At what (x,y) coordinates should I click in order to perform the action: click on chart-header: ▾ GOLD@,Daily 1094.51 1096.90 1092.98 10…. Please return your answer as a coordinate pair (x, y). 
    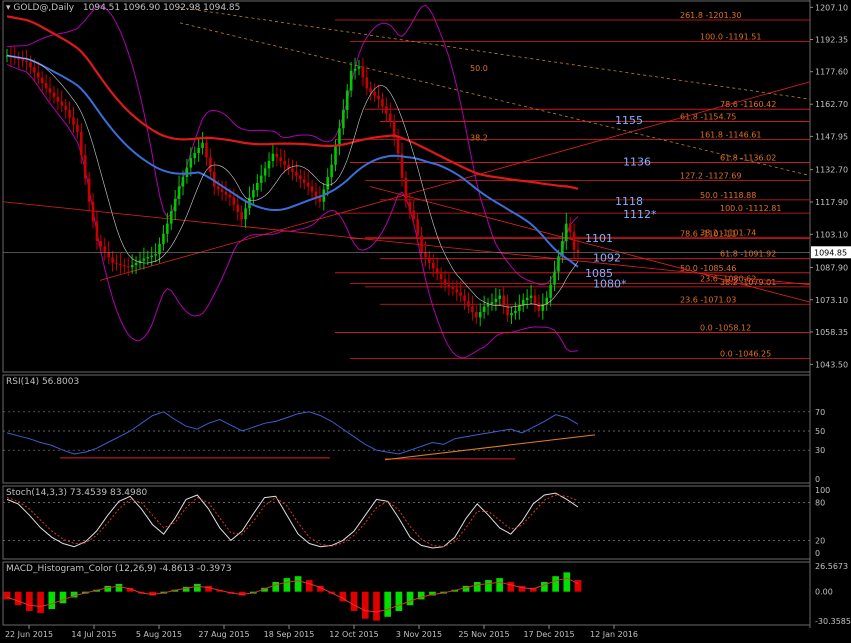
    Looking at the image, I should click on (123, 8).